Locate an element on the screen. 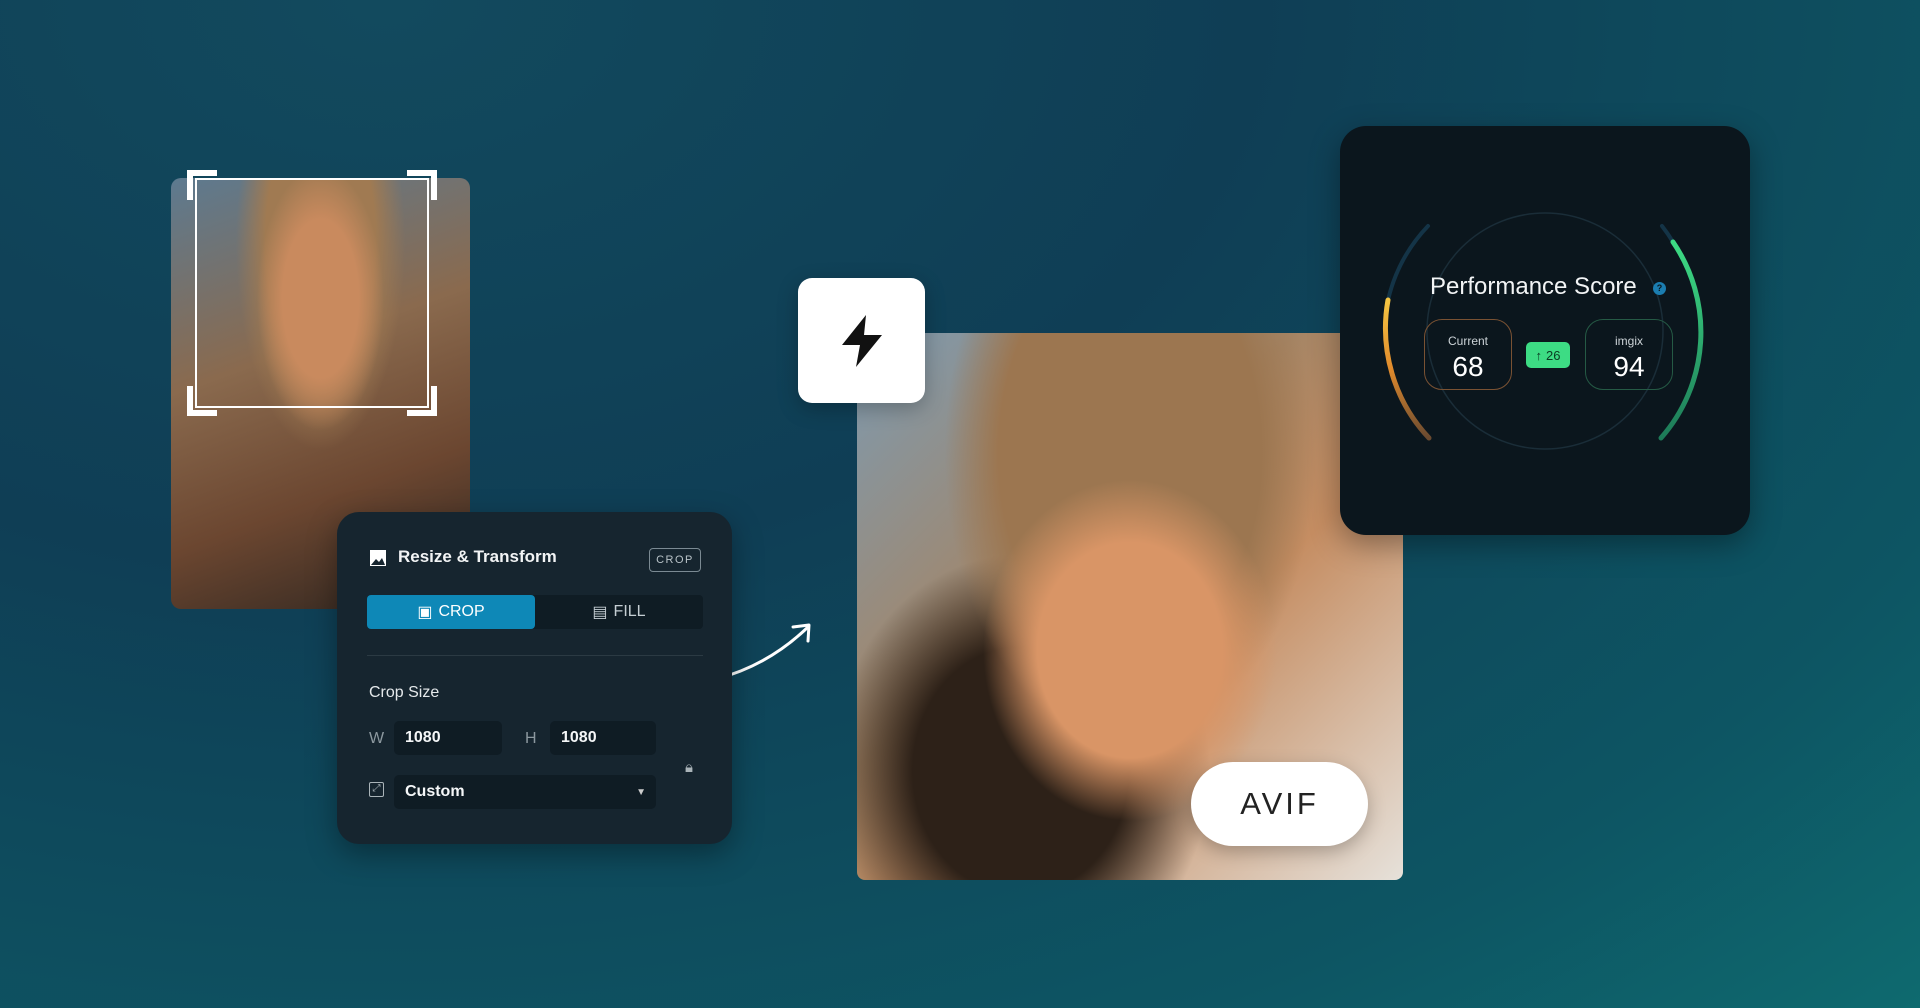 This screenshot has width=1920, height=1008. crop-handle-bl is located at coordinates (202, 401).